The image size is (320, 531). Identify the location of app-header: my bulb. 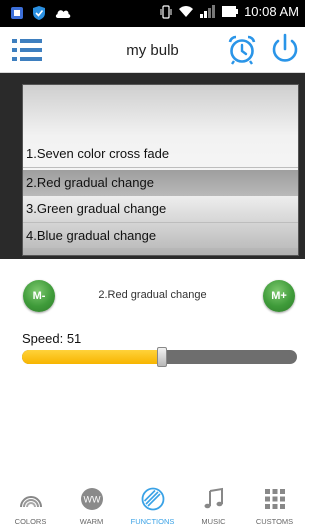
(152, 50).